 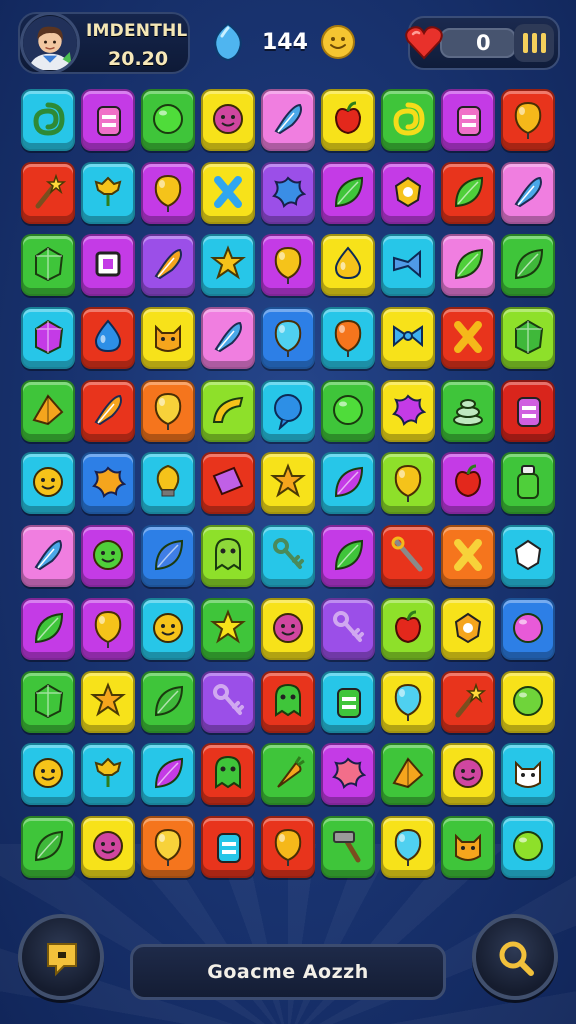 I want to click on avatar, so click(x=50, y=43).